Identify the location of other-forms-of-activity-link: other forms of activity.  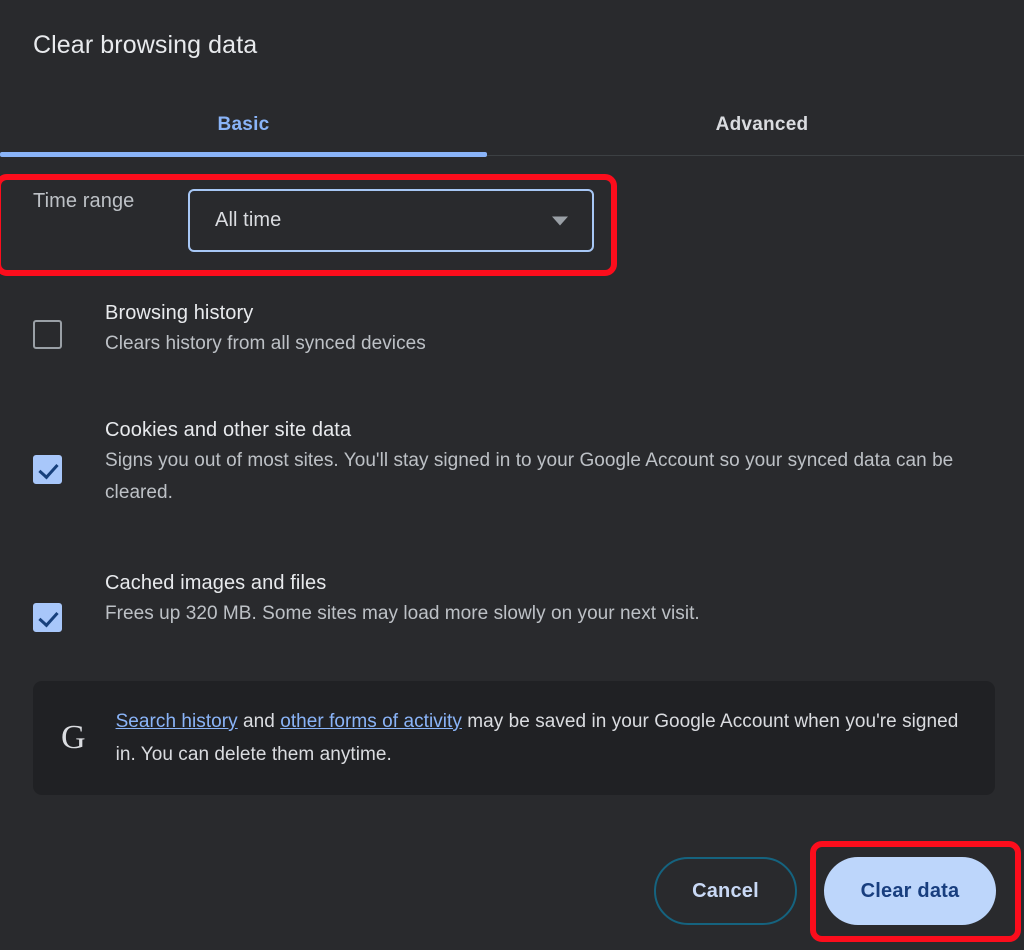
(371, 721).